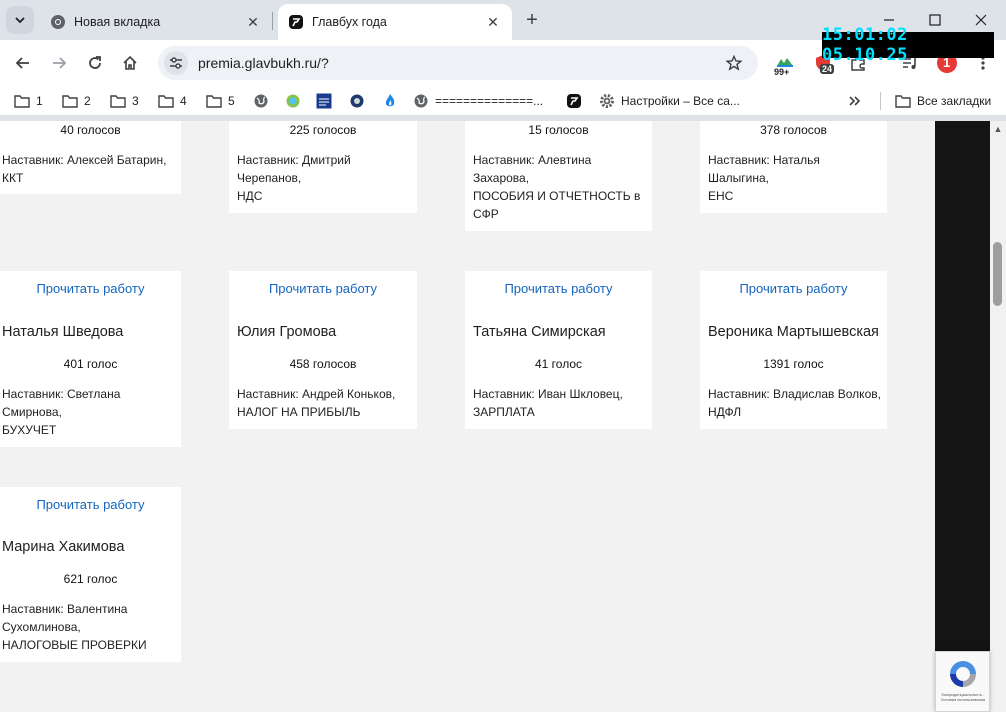  I want to click on topic: НАЛОГ НА ПРИБЫЛЬ, so click(299, 412).